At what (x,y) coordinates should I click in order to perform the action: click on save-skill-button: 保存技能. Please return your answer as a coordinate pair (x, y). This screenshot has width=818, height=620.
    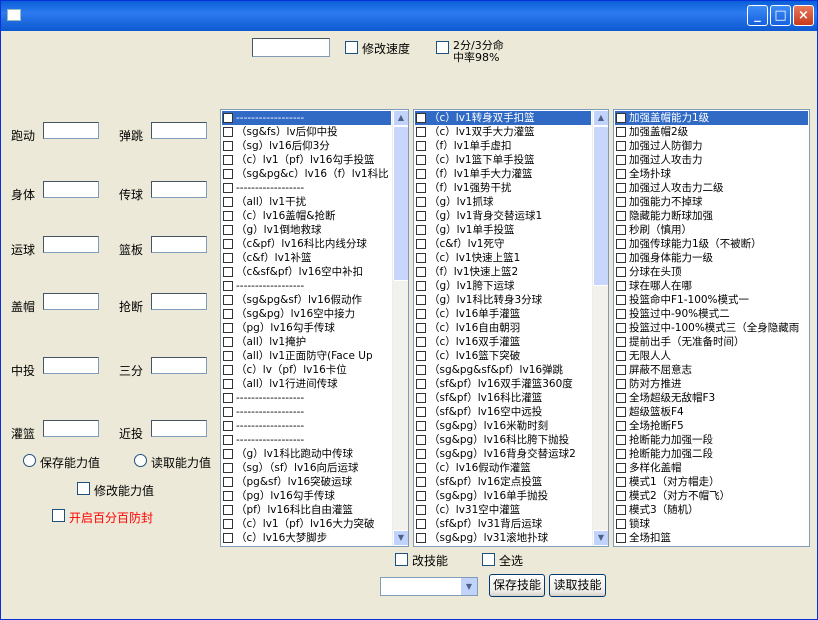
    Looking at the image, I should click on (517, 585).